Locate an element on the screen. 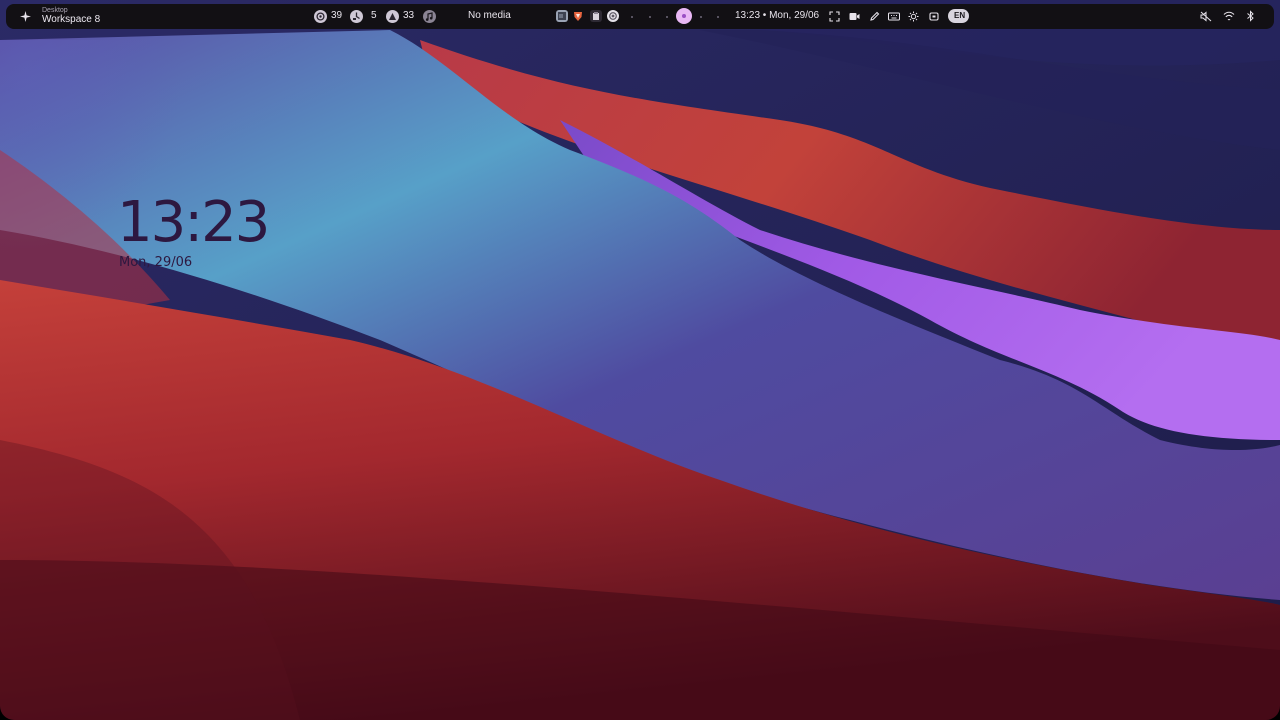 The image size is (1280, 720). bluetooth-icon is located at coordinates (1250, 16).